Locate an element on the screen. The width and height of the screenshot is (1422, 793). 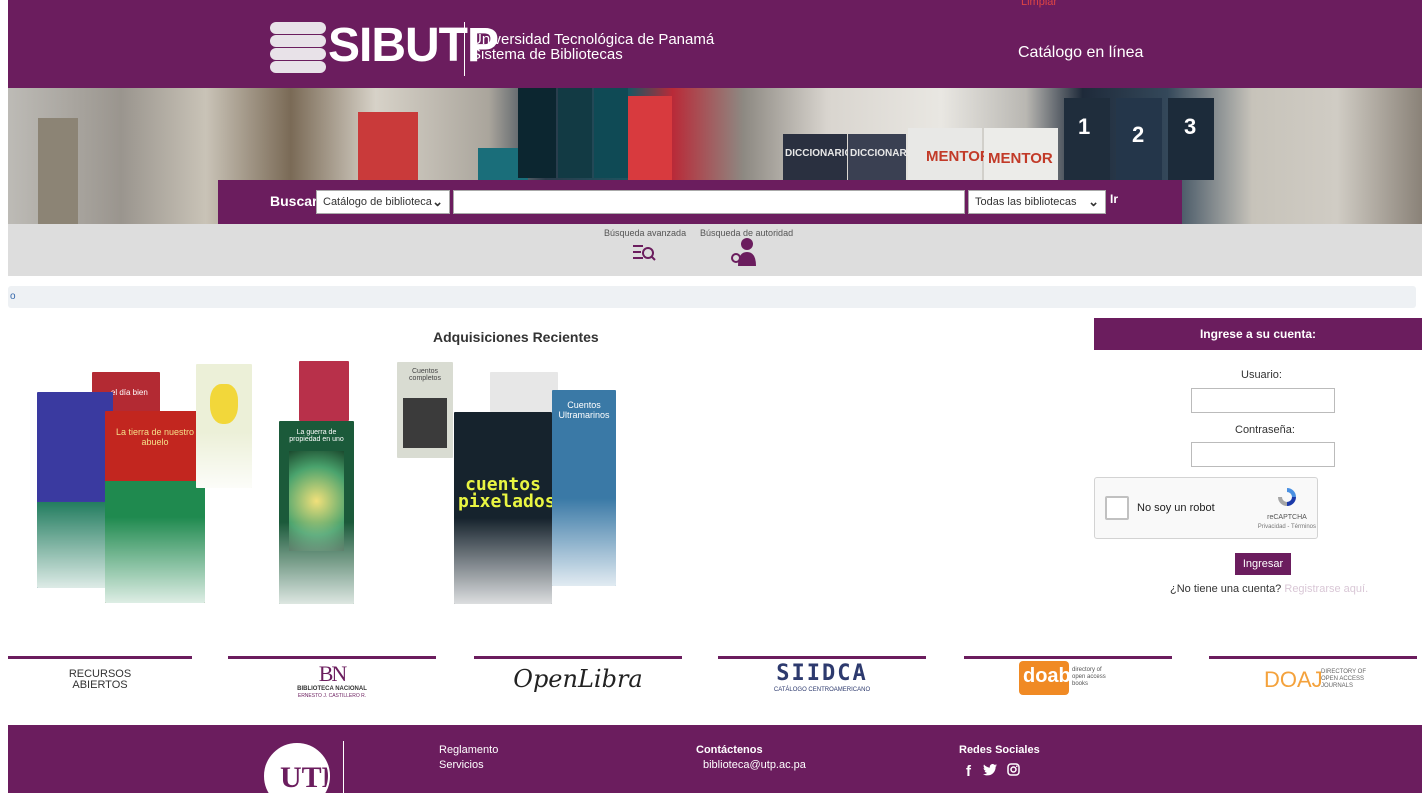
book-cover-title: La tierra de nuestro abuelo is located at coordinates (155, 437).